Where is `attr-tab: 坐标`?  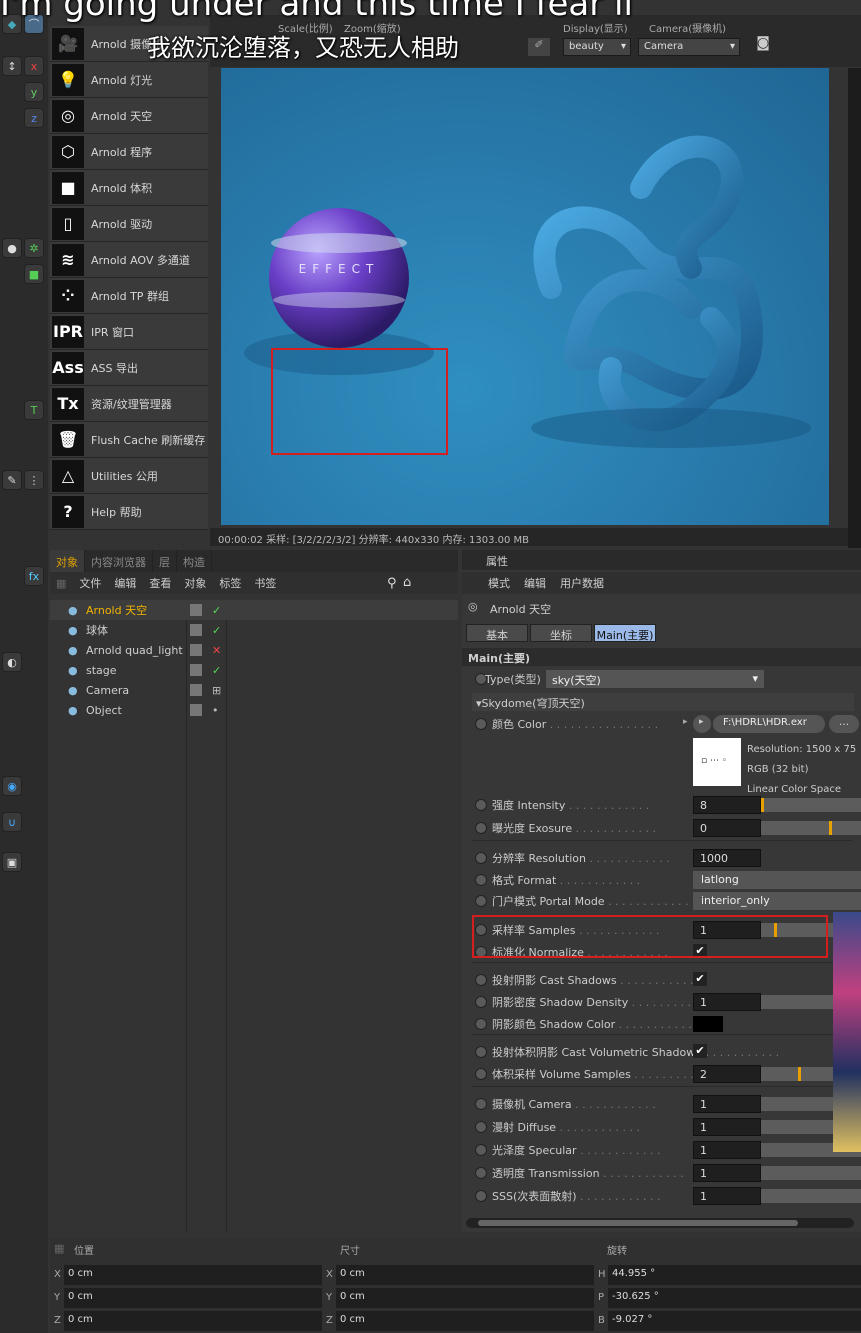 attr-tab: 坐标 is located at coordinates (561, 633).